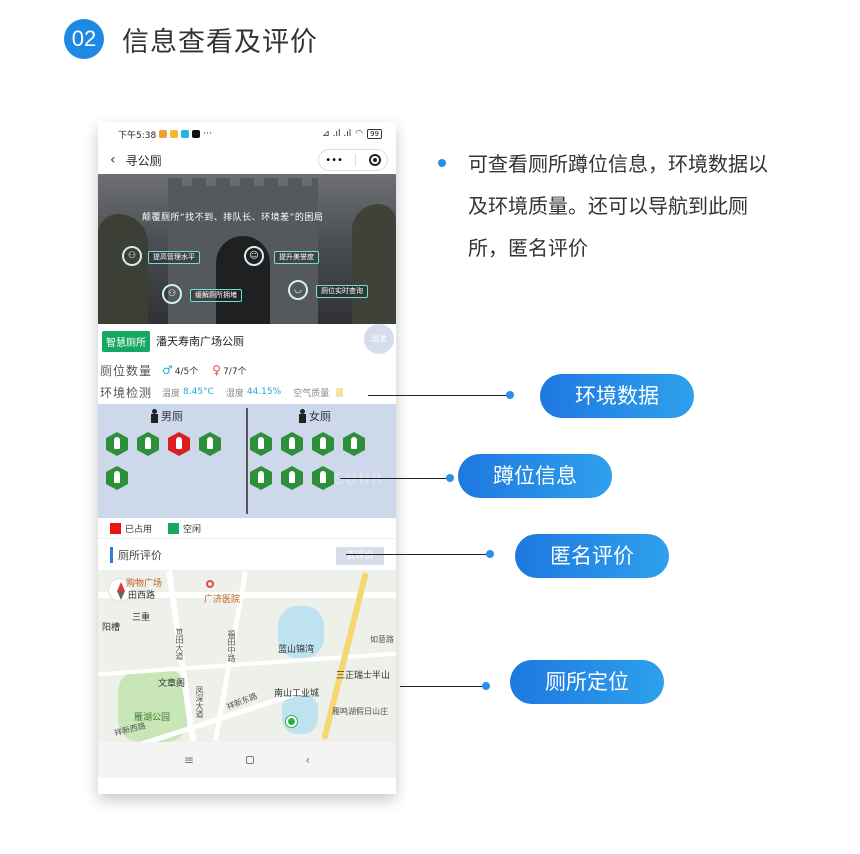  What do you see at coordinates (174, 528) in the screenshot?
I see `free-swatch` at bounding box center [174, 528].